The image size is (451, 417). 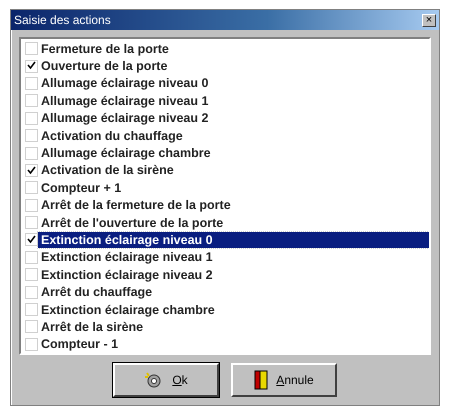 I want to click on action-item: Allumage éclairage chambre, so click(x=126, y=153).